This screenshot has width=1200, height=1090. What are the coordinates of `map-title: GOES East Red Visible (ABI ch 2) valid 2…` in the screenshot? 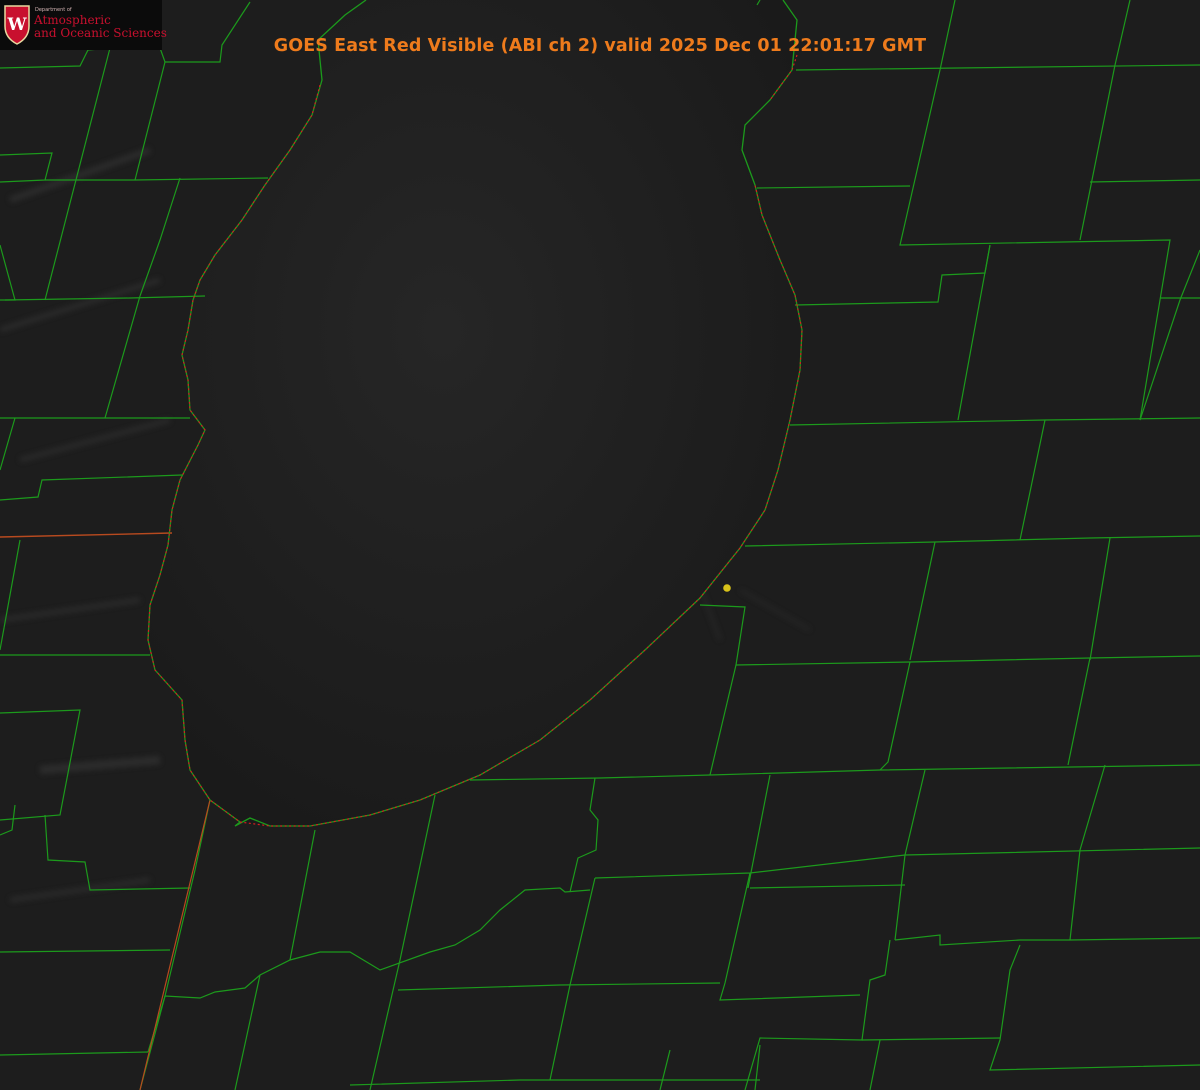 It's located at (600, 46).